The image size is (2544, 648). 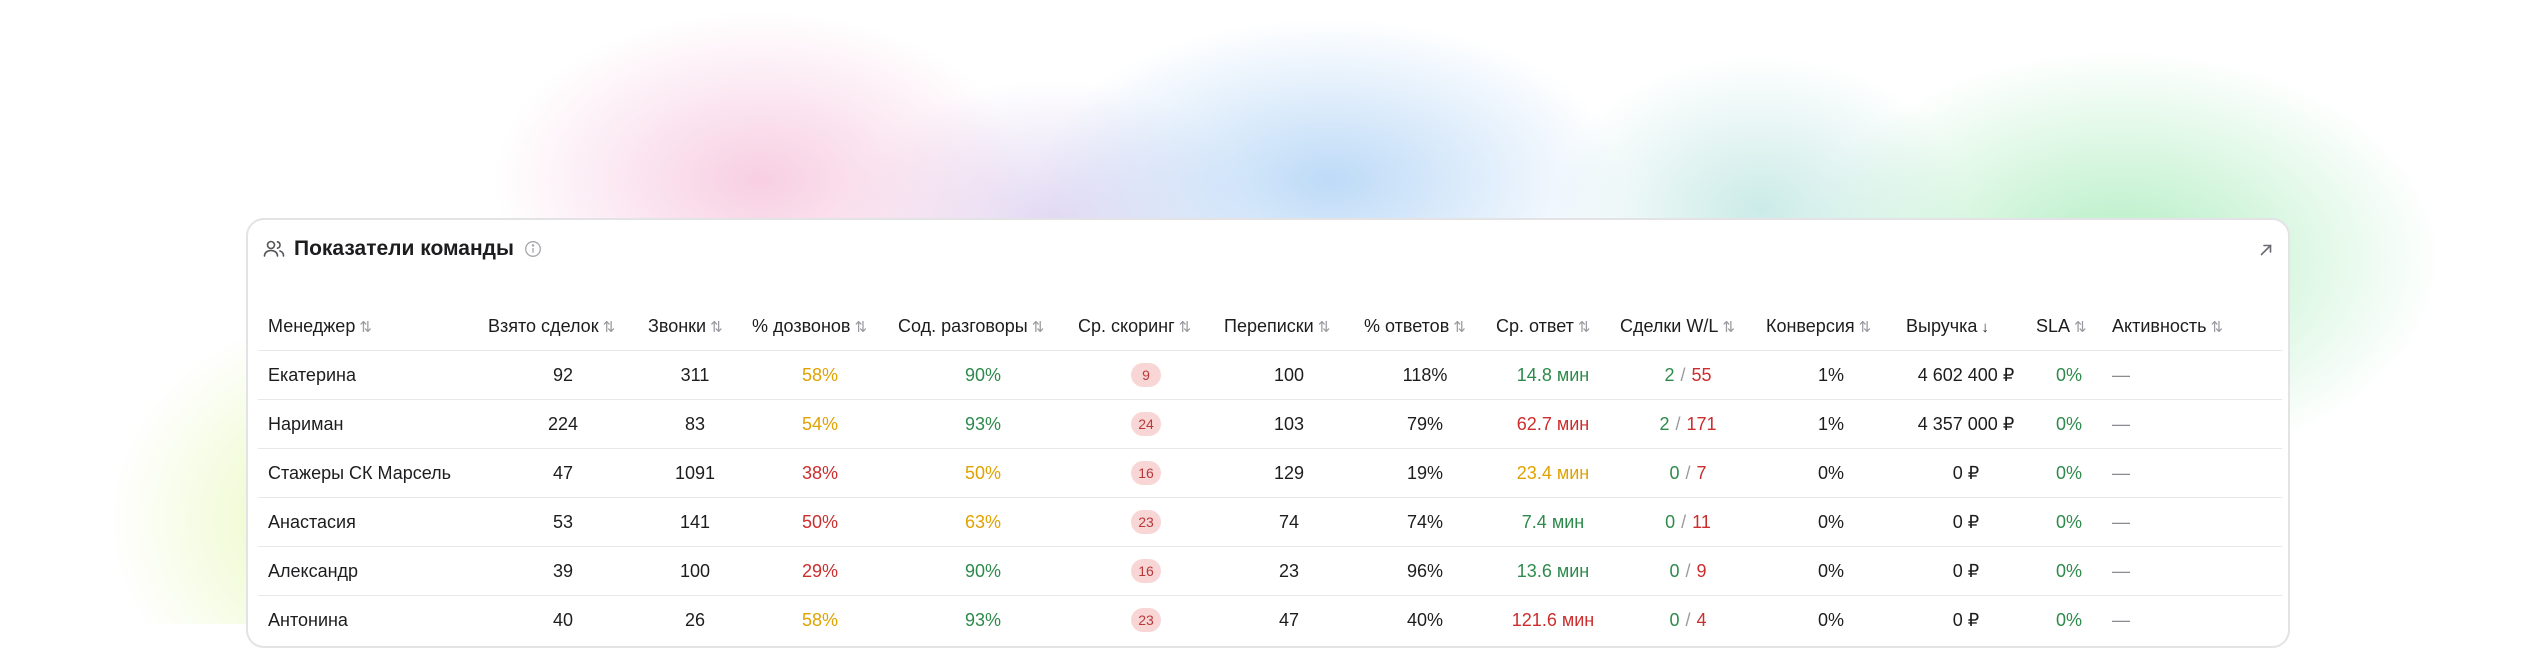 I want to click on header-label: Взято сделок, so click(x=543, y=325).